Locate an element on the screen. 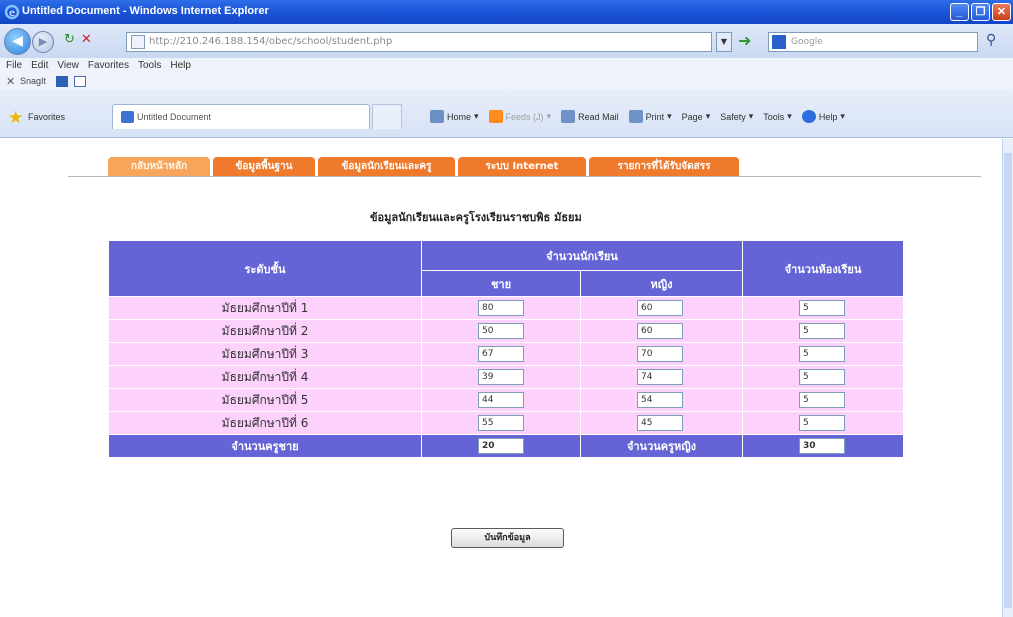  page-menu-button: Page ▾ is located at coordinates (696, 116).